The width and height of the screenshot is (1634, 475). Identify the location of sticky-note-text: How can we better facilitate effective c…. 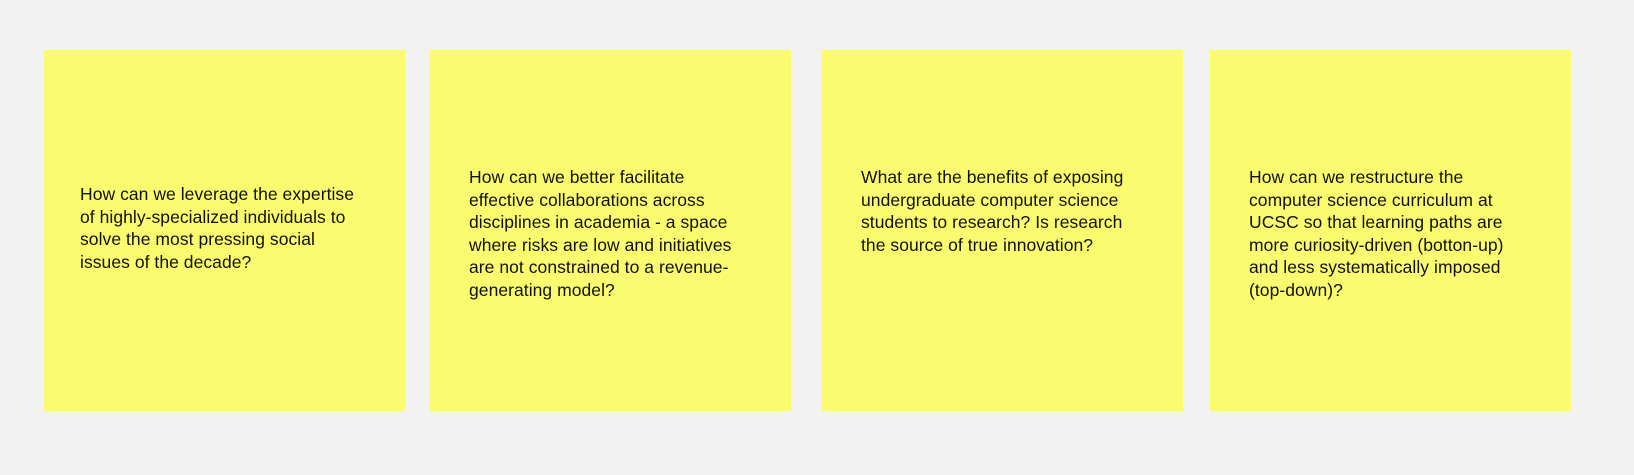
(600, 233).